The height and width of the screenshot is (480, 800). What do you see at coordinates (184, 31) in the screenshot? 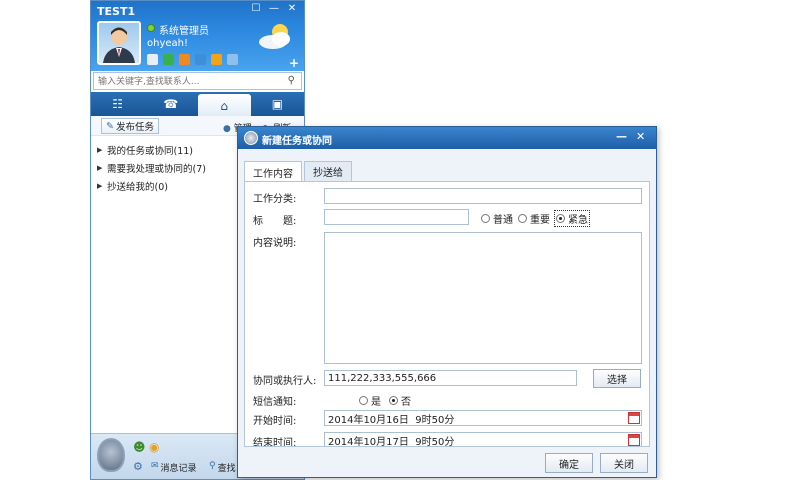
I see `user-name: 系统管理员` at bounding box center [184, 31].